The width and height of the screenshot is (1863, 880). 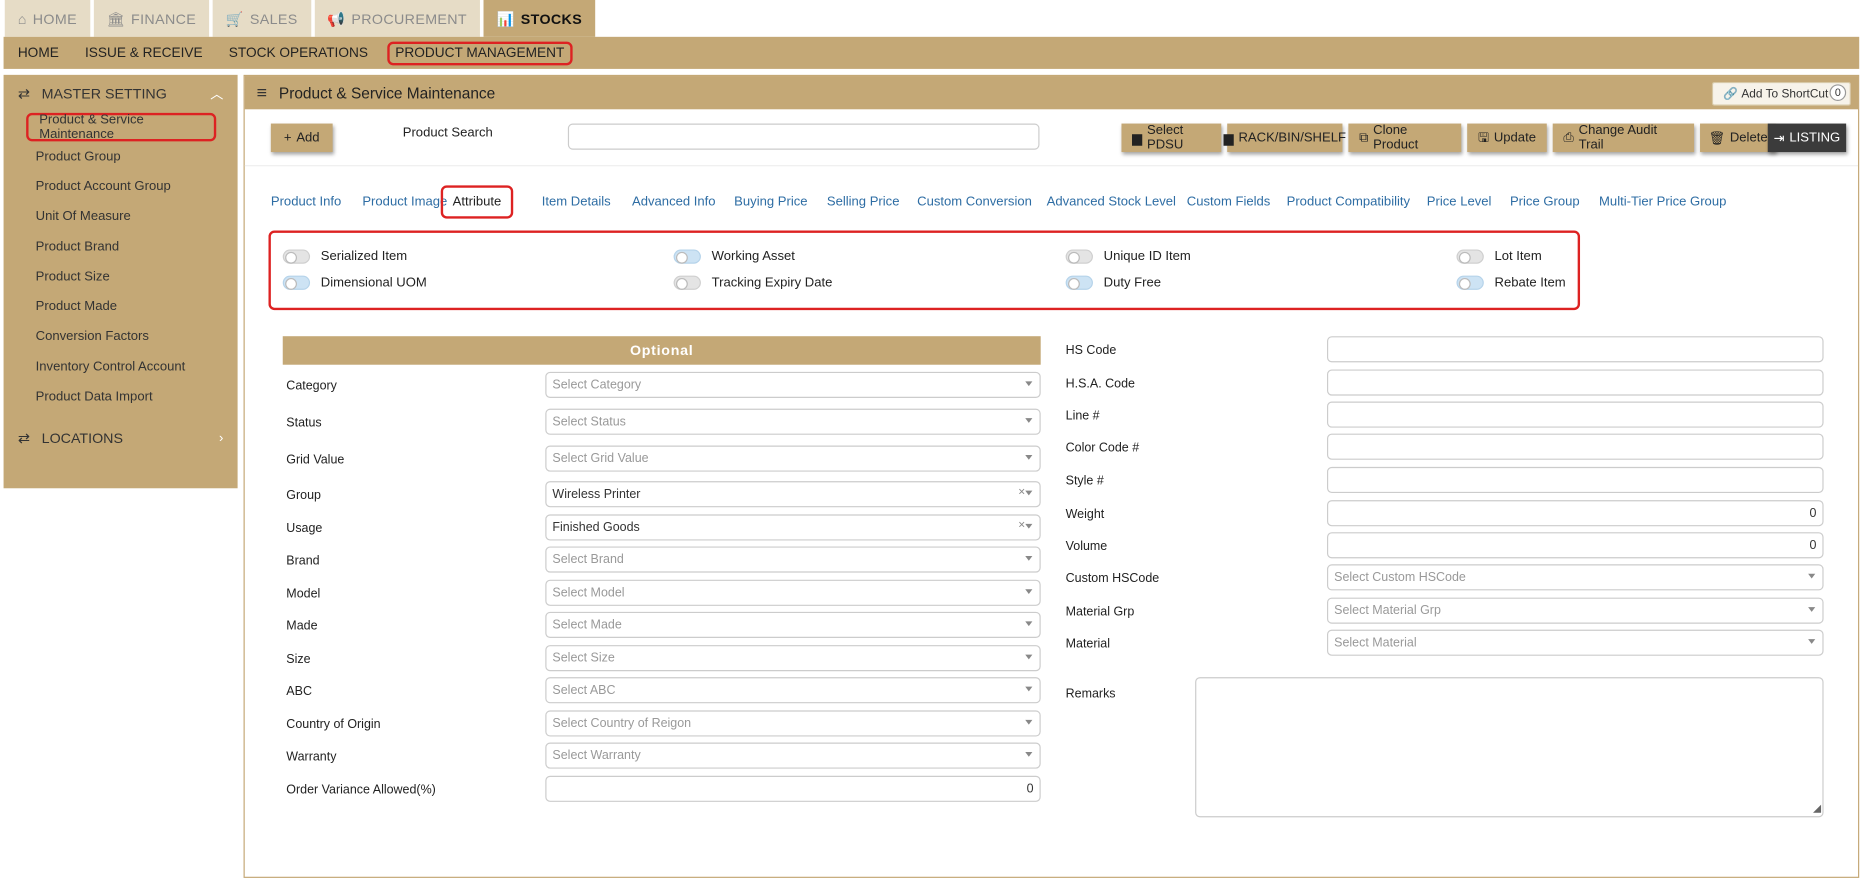 I want to click on brand-select: Select Brand, so click(x=793, y=559).